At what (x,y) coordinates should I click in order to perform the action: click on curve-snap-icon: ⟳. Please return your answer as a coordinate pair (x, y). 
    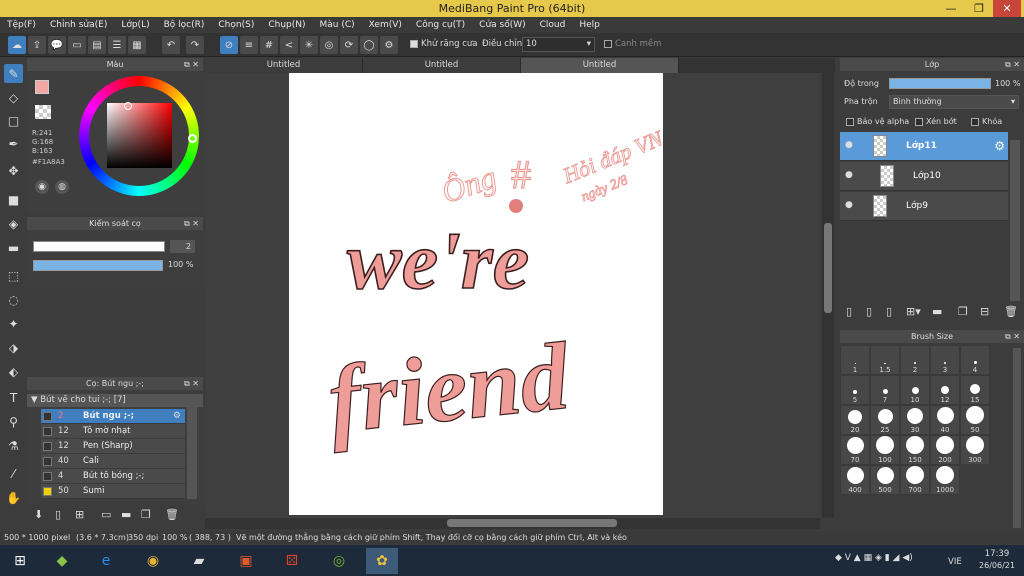
    Looking at the image, I should click on (349, 45).